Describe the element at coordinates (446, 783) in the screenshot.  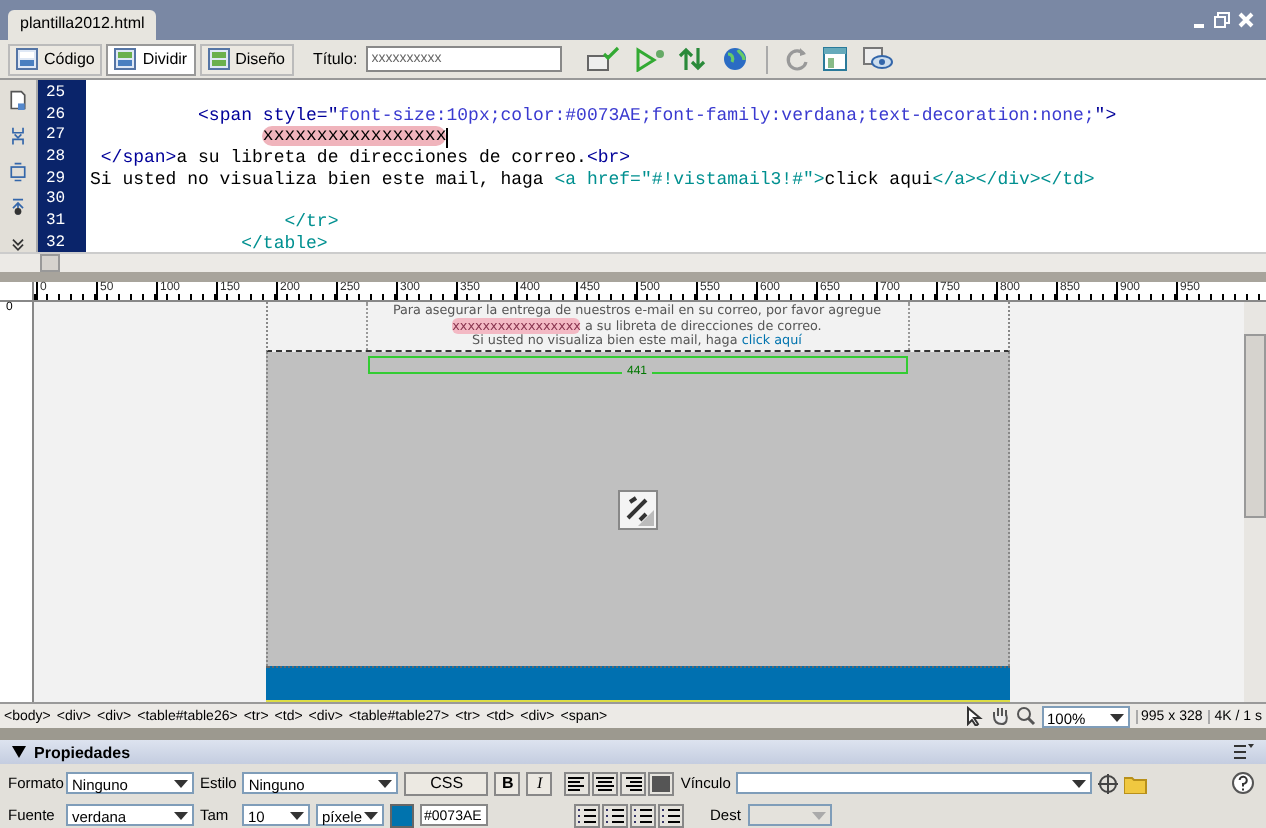
I see `css-button: CSS` at that location.